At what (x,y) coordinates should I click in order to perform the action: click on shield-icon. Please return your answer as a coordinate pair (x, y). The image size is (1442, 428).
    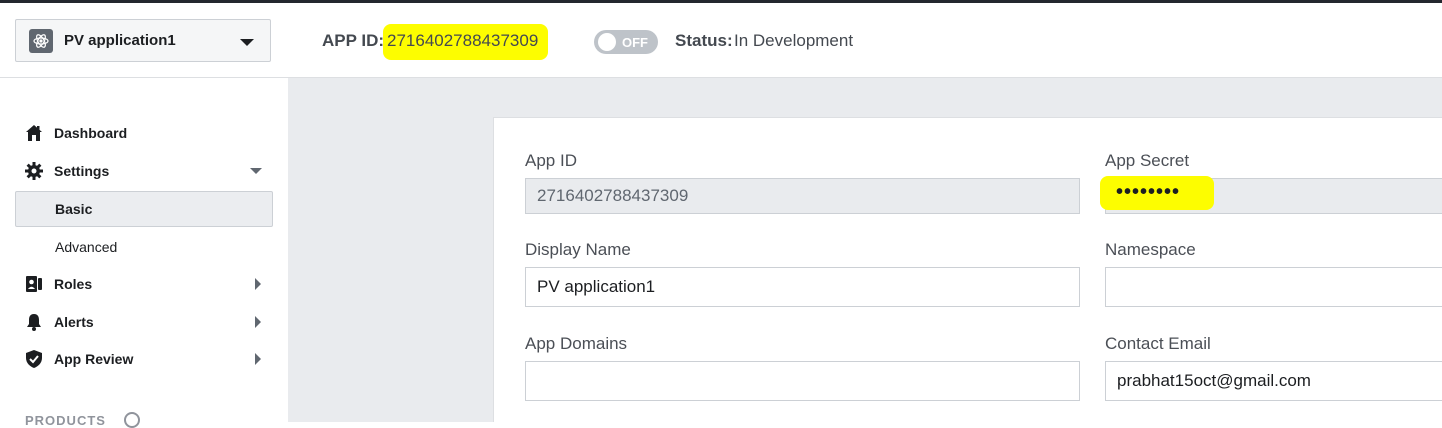
    Looking at the image, I should click on (34, 359).